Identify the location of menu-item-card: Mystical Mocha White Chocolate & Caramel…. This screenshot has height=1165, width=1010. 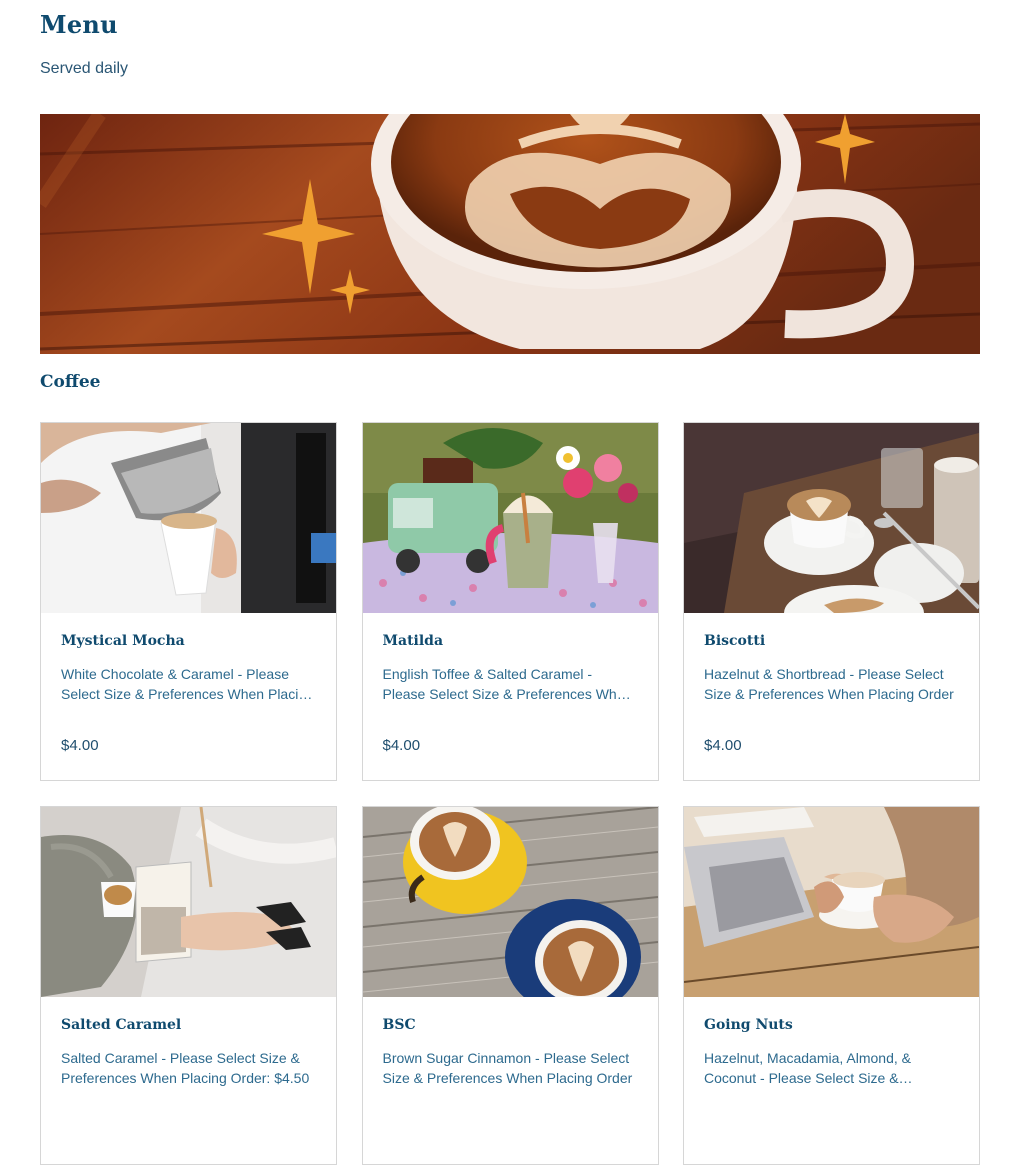
(188, 601).